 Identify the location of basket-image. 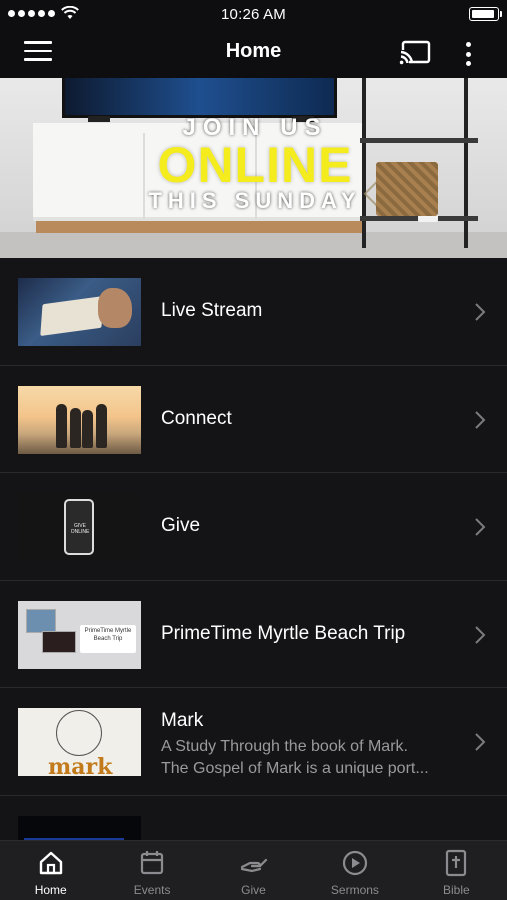
(407, 189).